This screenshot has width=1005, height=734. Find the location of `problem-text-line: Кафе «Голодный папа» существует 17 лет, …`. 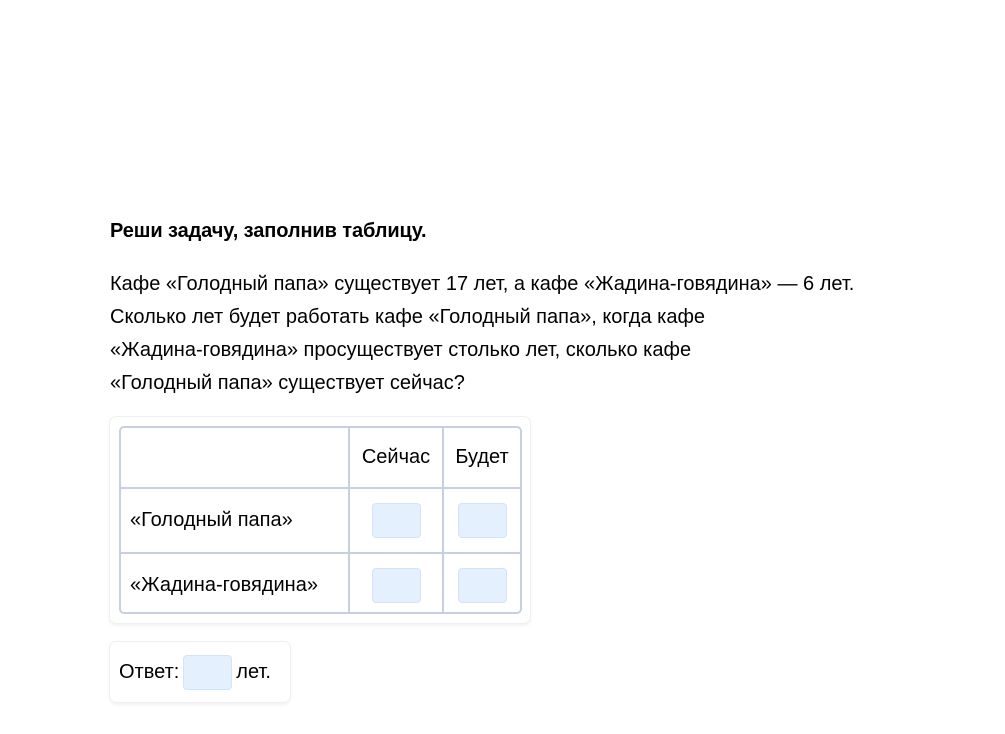

problem-text-line: Кафе «Голодный папа» существует 17 лет, … is located at coordinates (482, 284).